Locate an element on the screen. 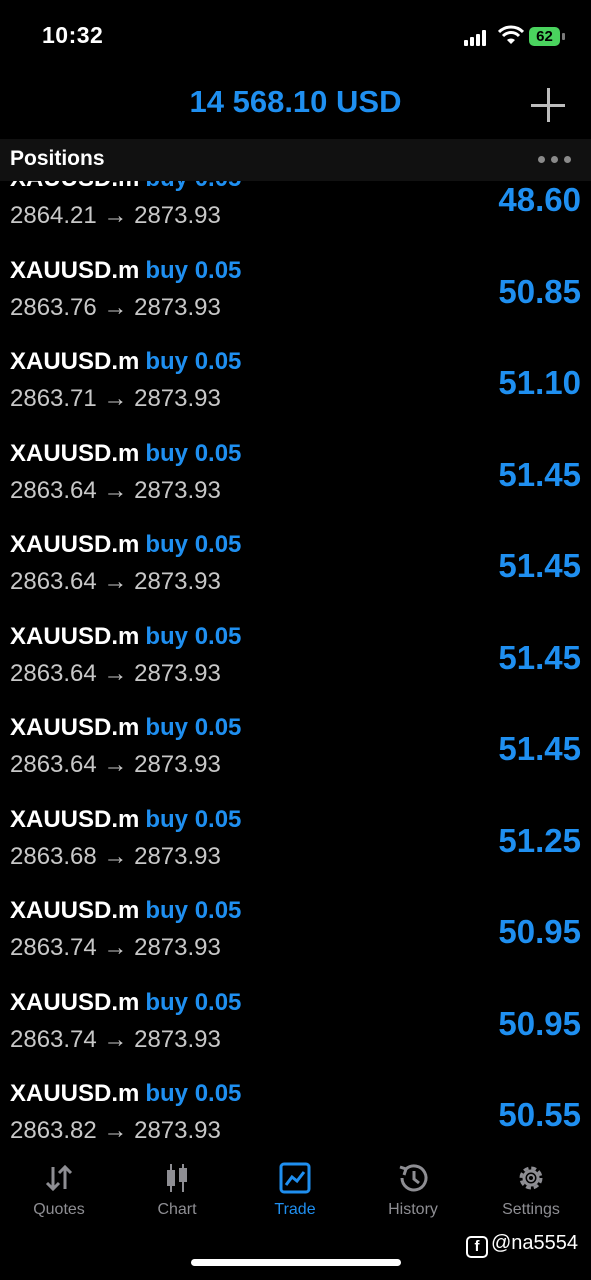 The width and height of the screenshot is (591, 1280). position-profit: 51.25 is located at coordinates (539, 840).